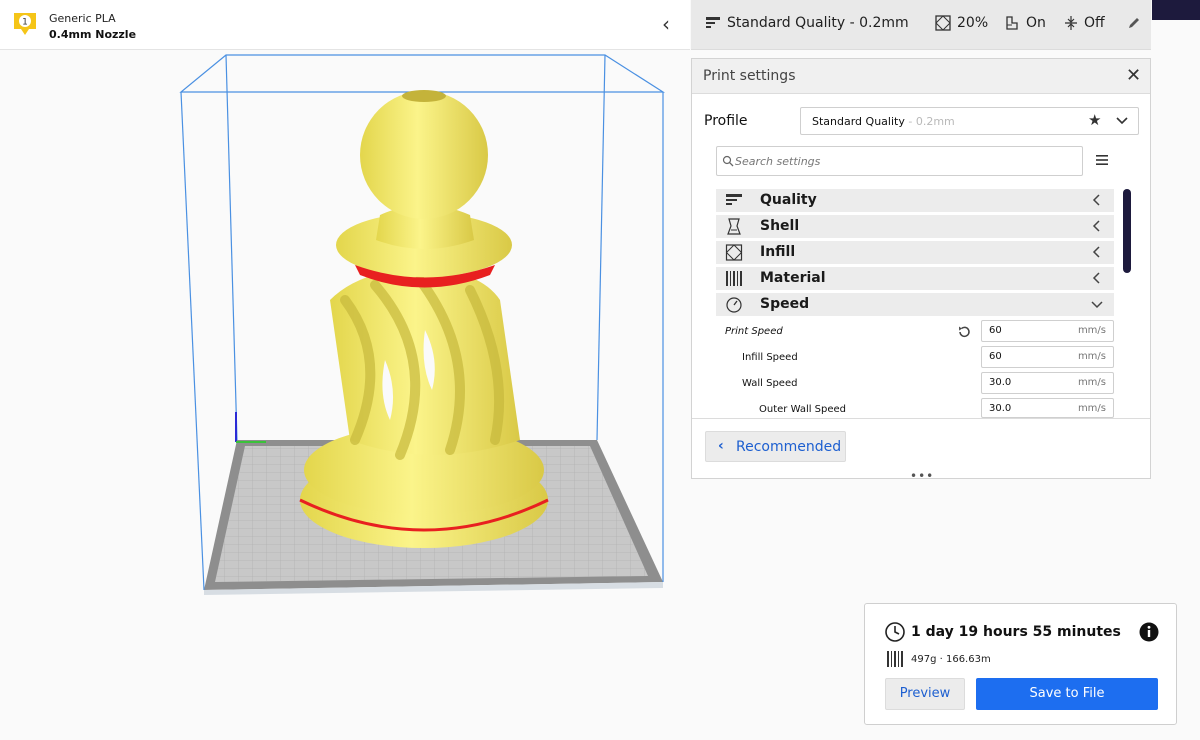  I want to click on profile-name-main: Standard Quality, so click(858, 121).